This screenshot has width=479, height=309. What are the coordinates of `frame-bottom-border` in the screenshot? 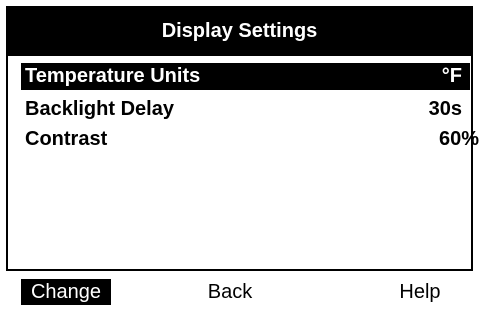 It's located at (239, 270).